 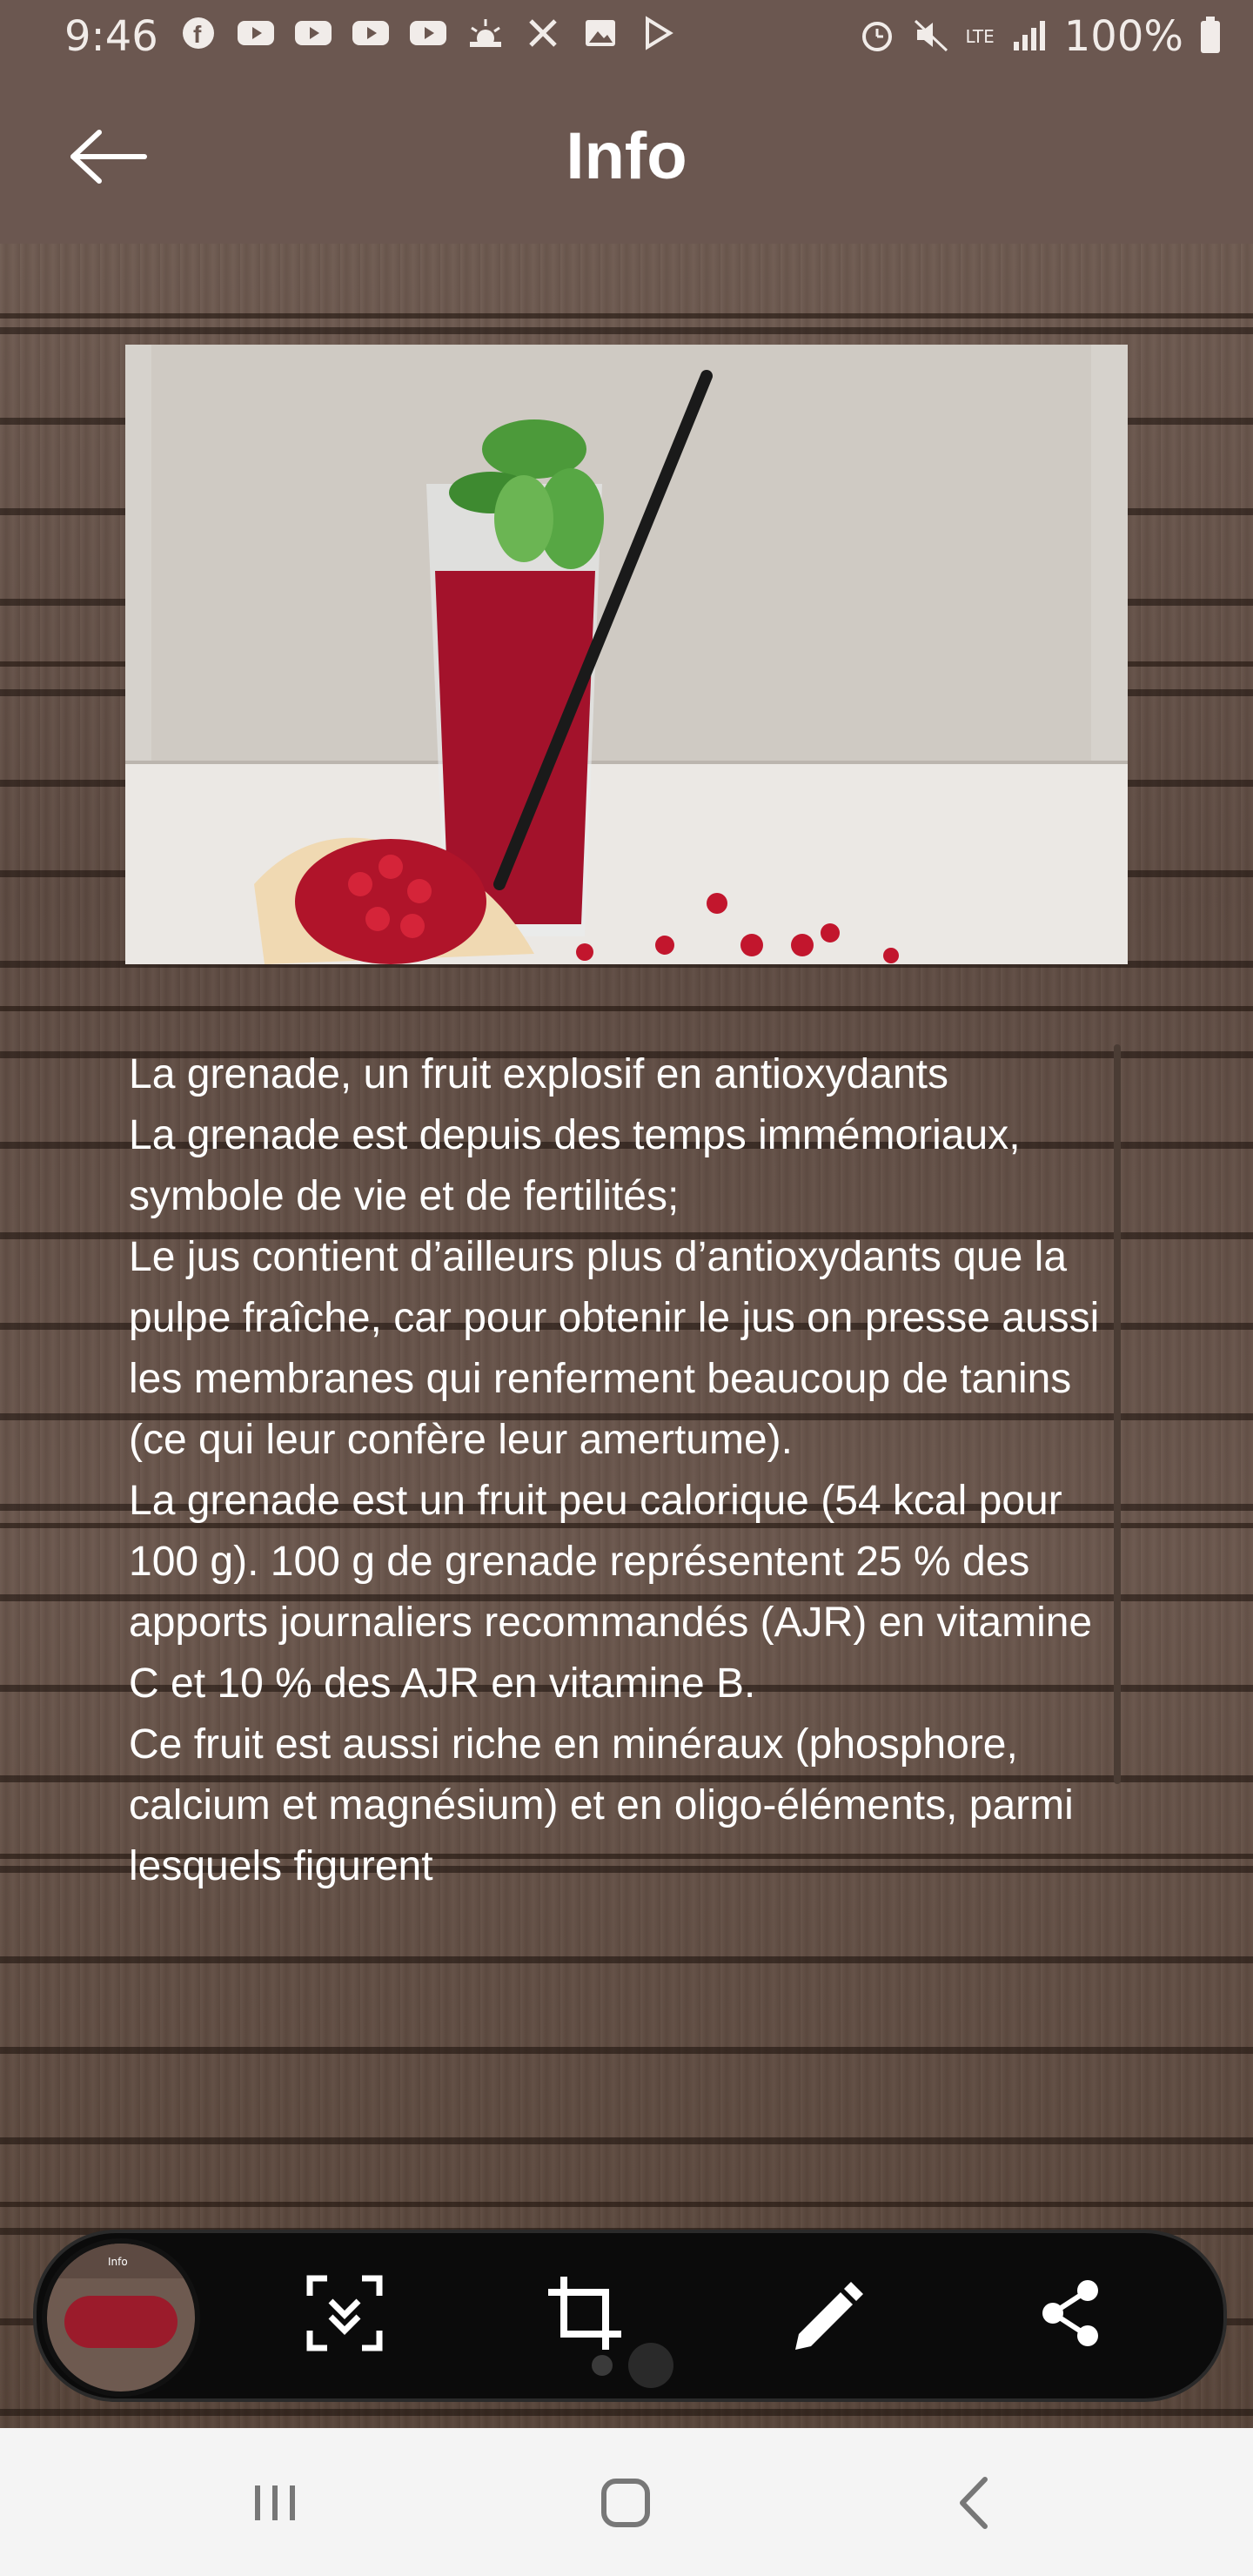 I want to click on weather-icon, so click(x=485, y=33).